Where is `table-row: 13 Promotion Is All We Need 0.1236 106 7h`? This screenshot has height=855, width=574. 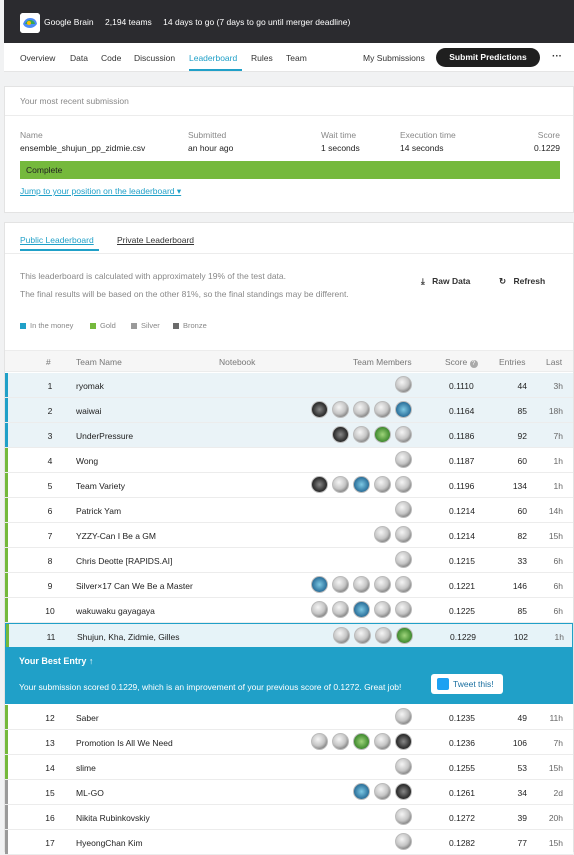
table-row: 13 Promotion Is All We Need 0.1236 106 7h is located at coordinates (289, 742).